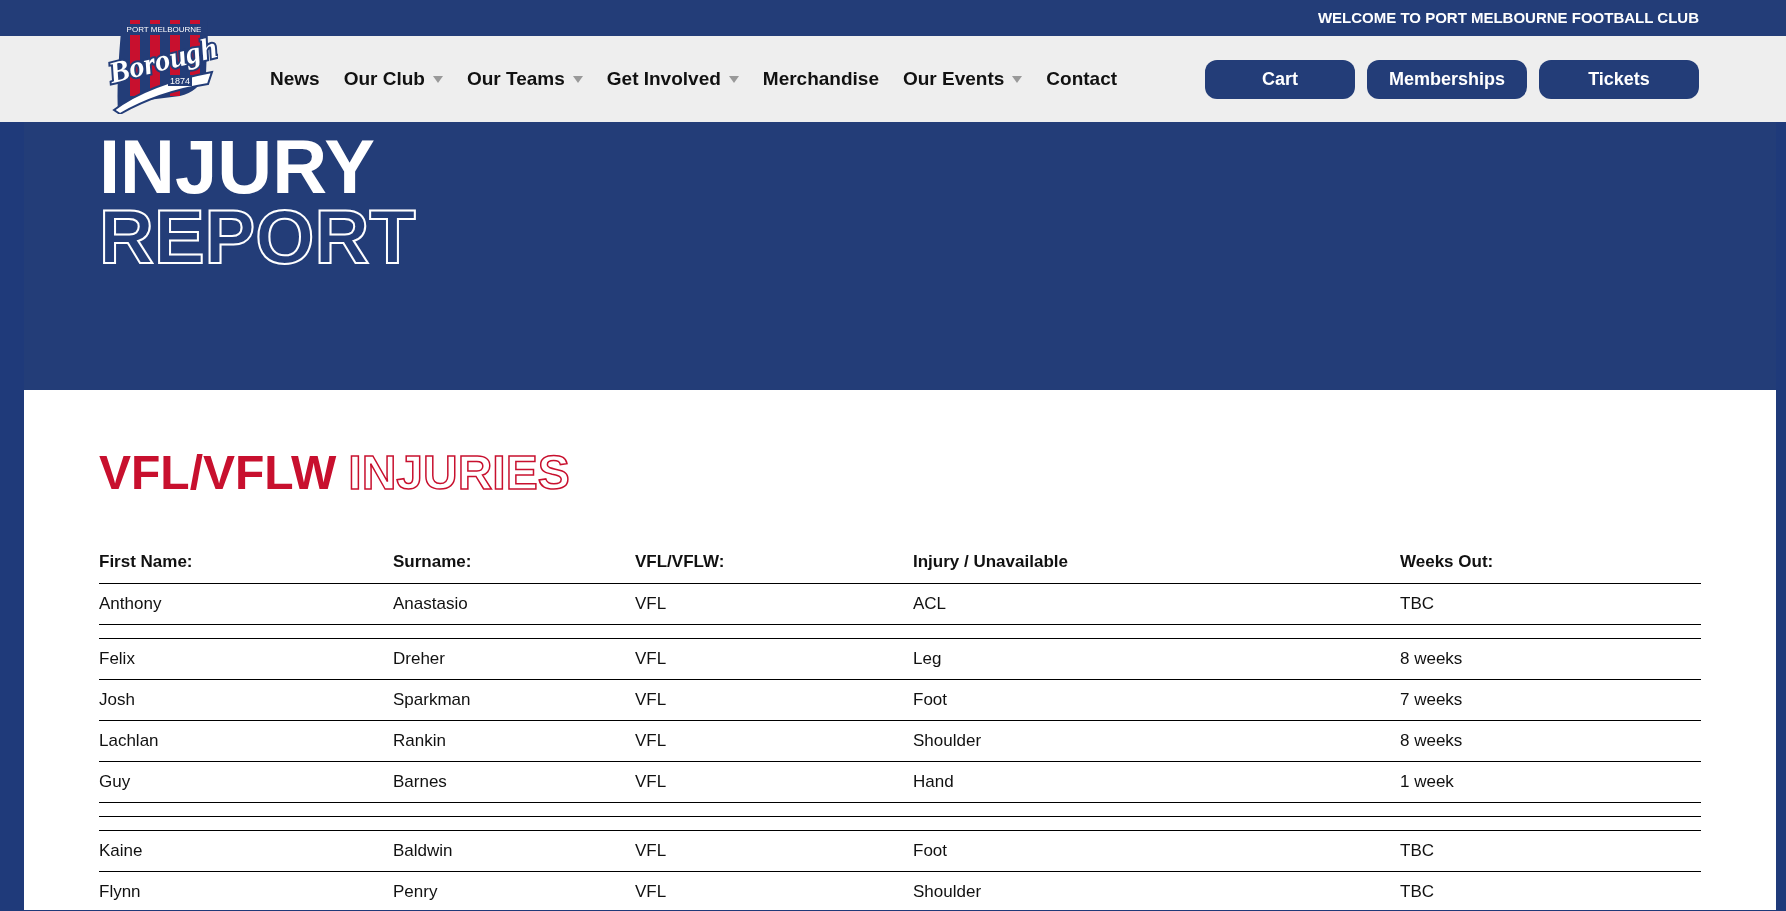 The image size is (1786, 911). What do you see at coordinates (1082, 79) in the screenshot?
I see `nav-link: Contact` at bounding box center [1082, 79].